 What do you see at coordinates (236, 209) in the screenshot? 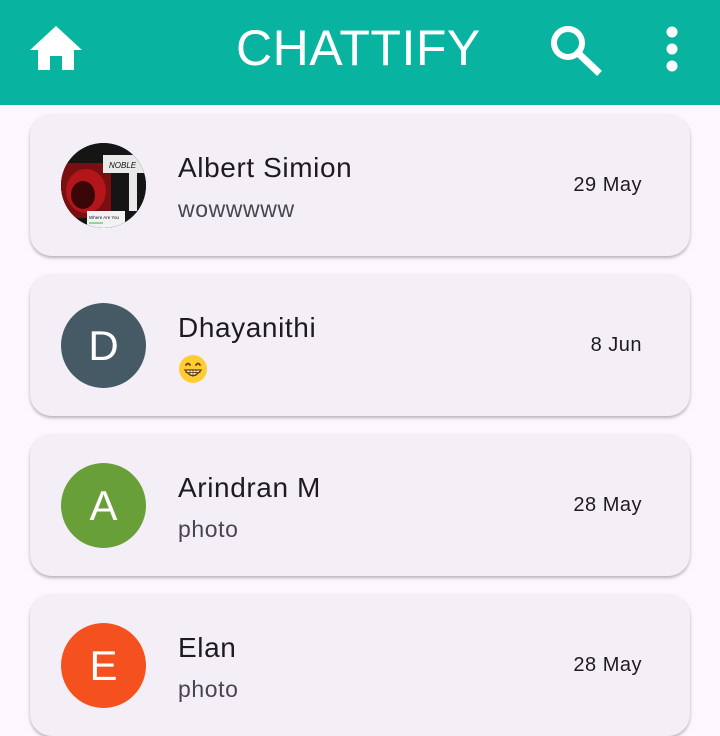
I see `last-message: wowwwww` at bounding box center [236, 209].